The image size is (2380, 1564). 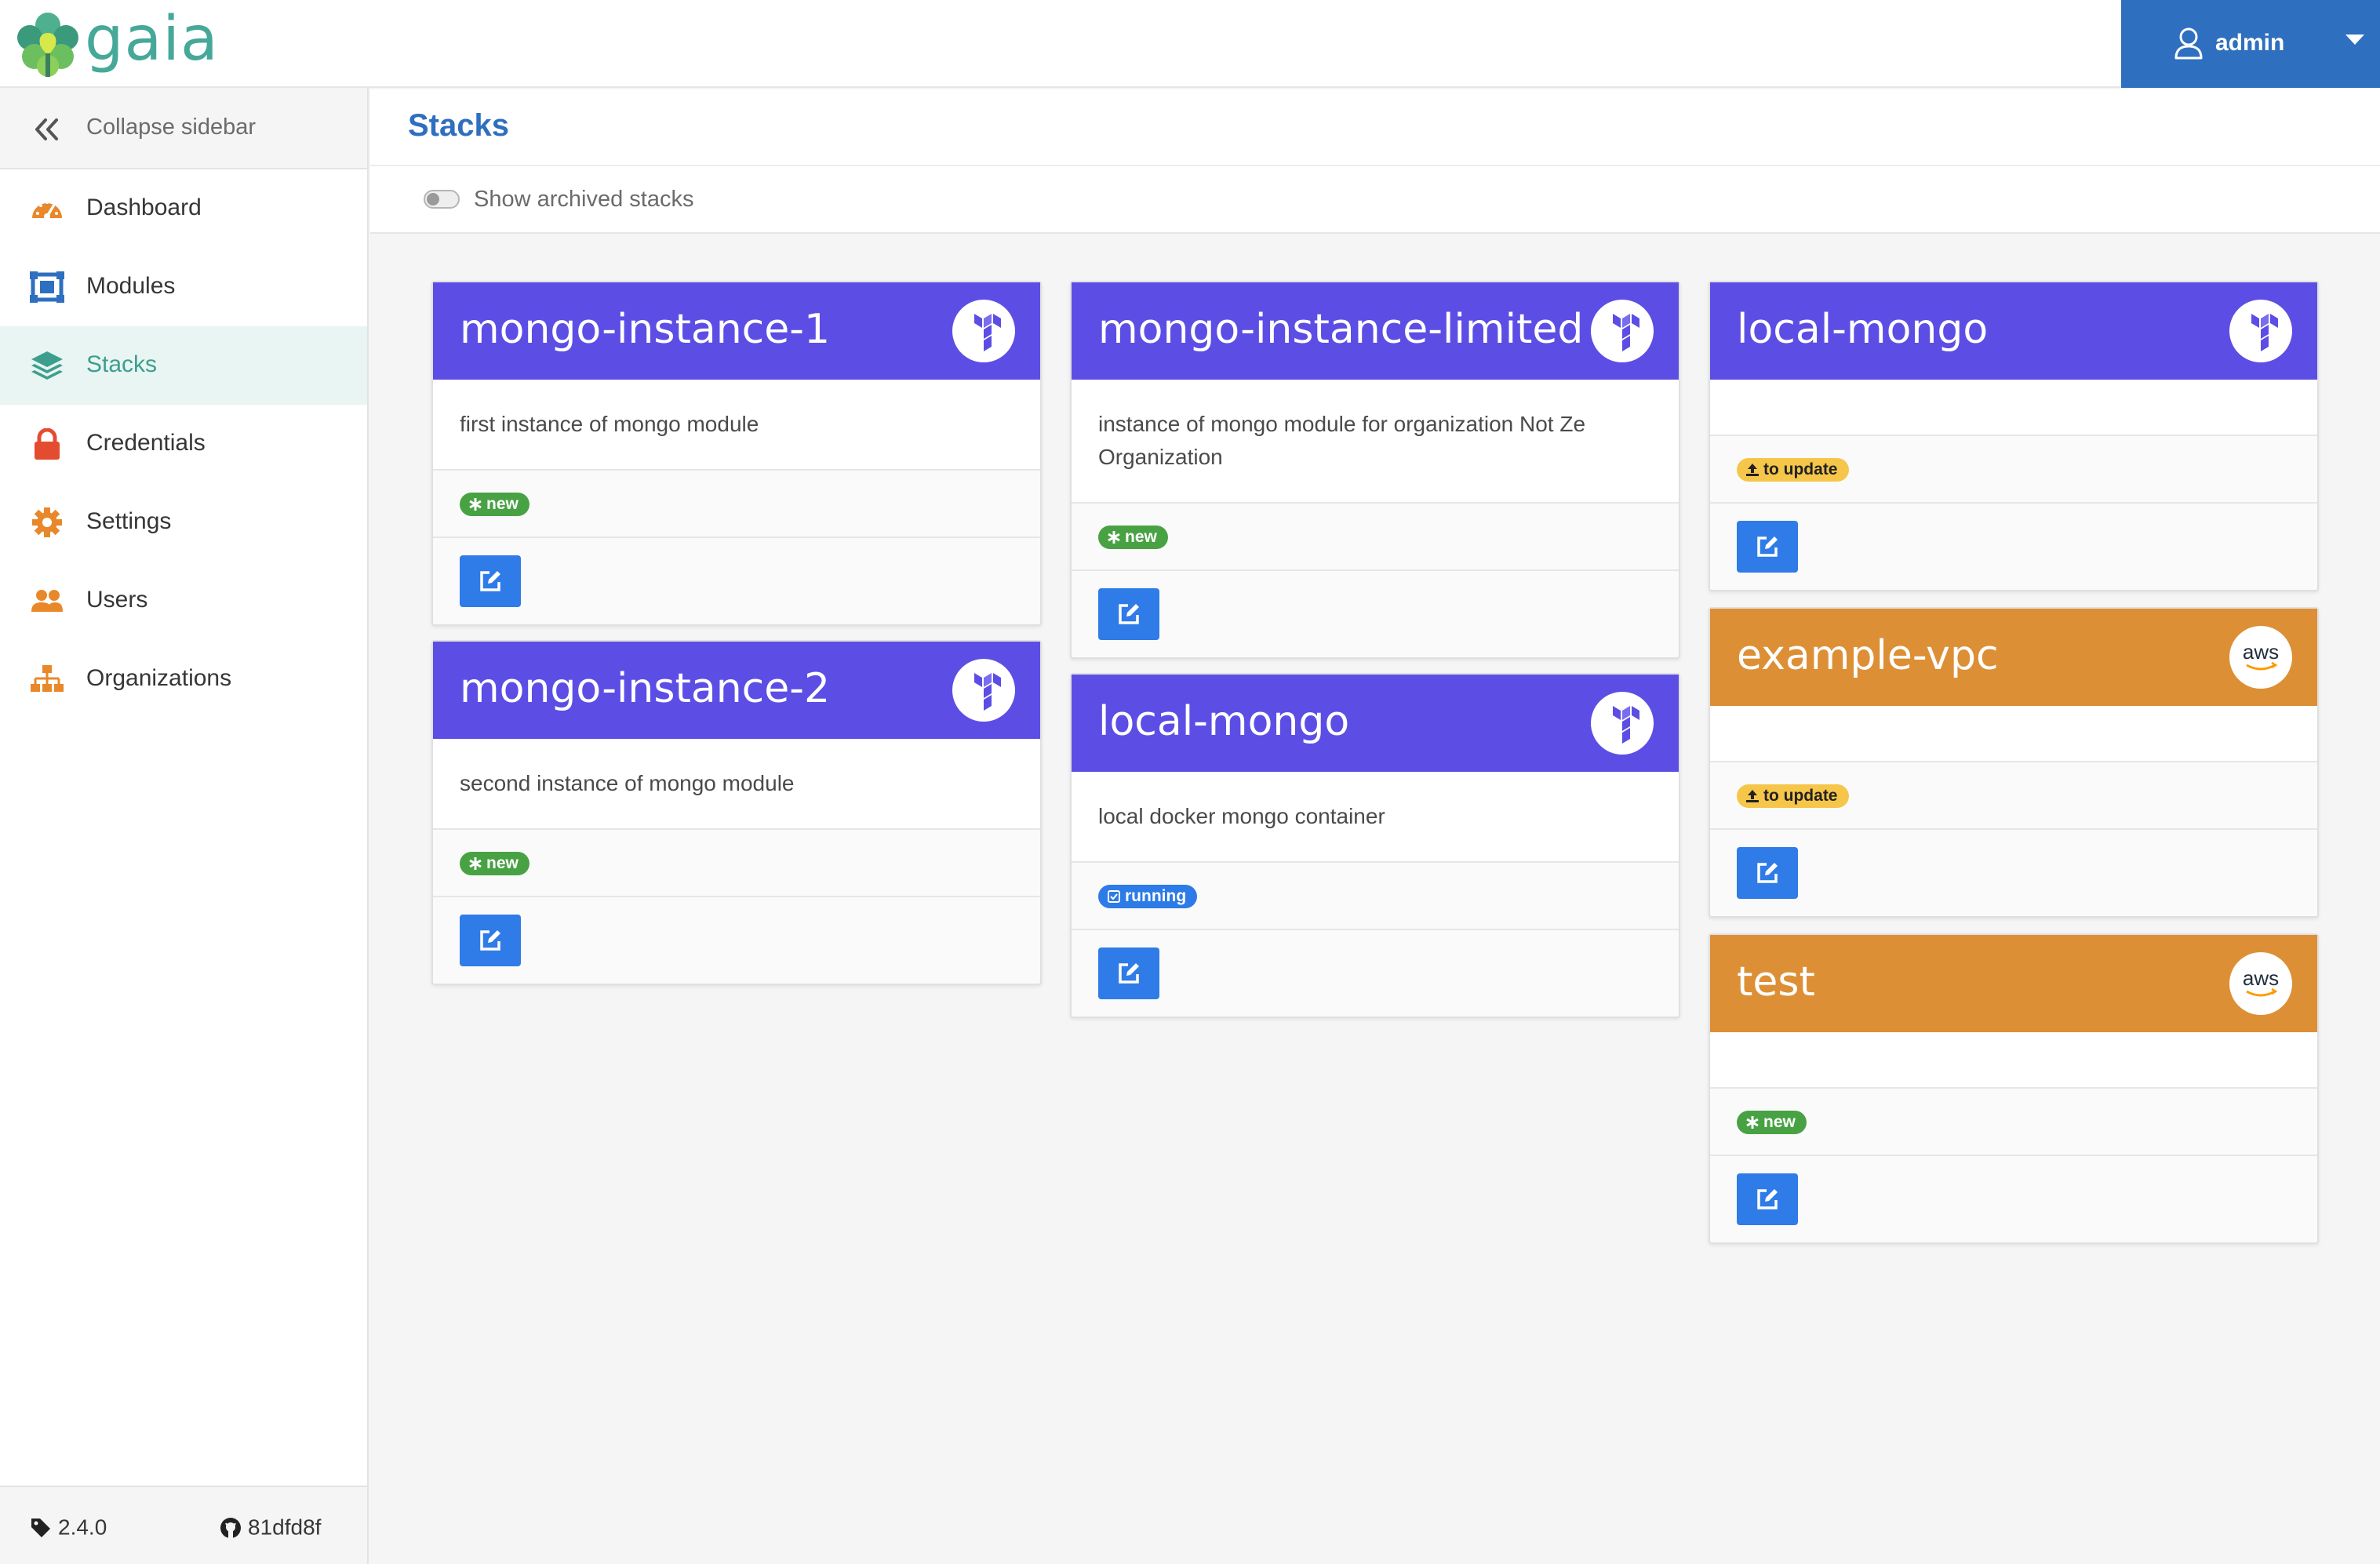 I want to click on collapse-sidebar-button: Collapse sidebar, so click(x=183, y=128).